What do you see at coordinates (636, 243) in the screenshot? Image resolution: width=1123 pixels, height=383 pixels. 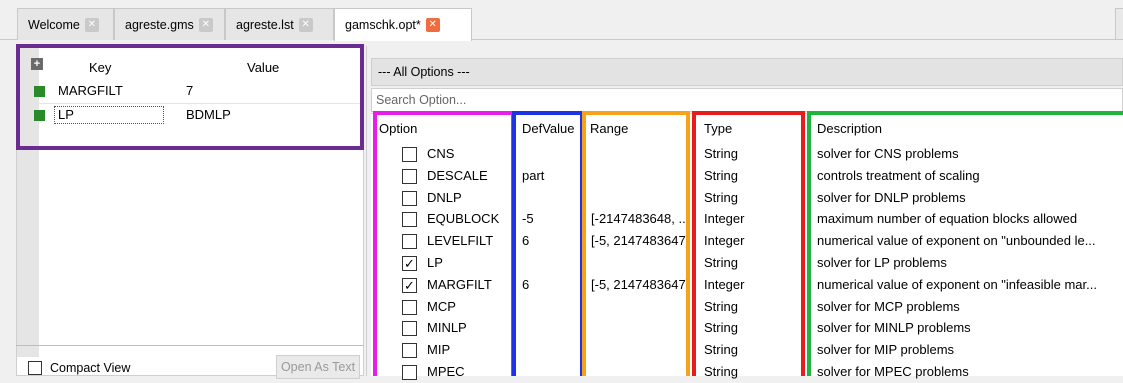 I see `highlight-box-orange` at bounding box center [636, 243].